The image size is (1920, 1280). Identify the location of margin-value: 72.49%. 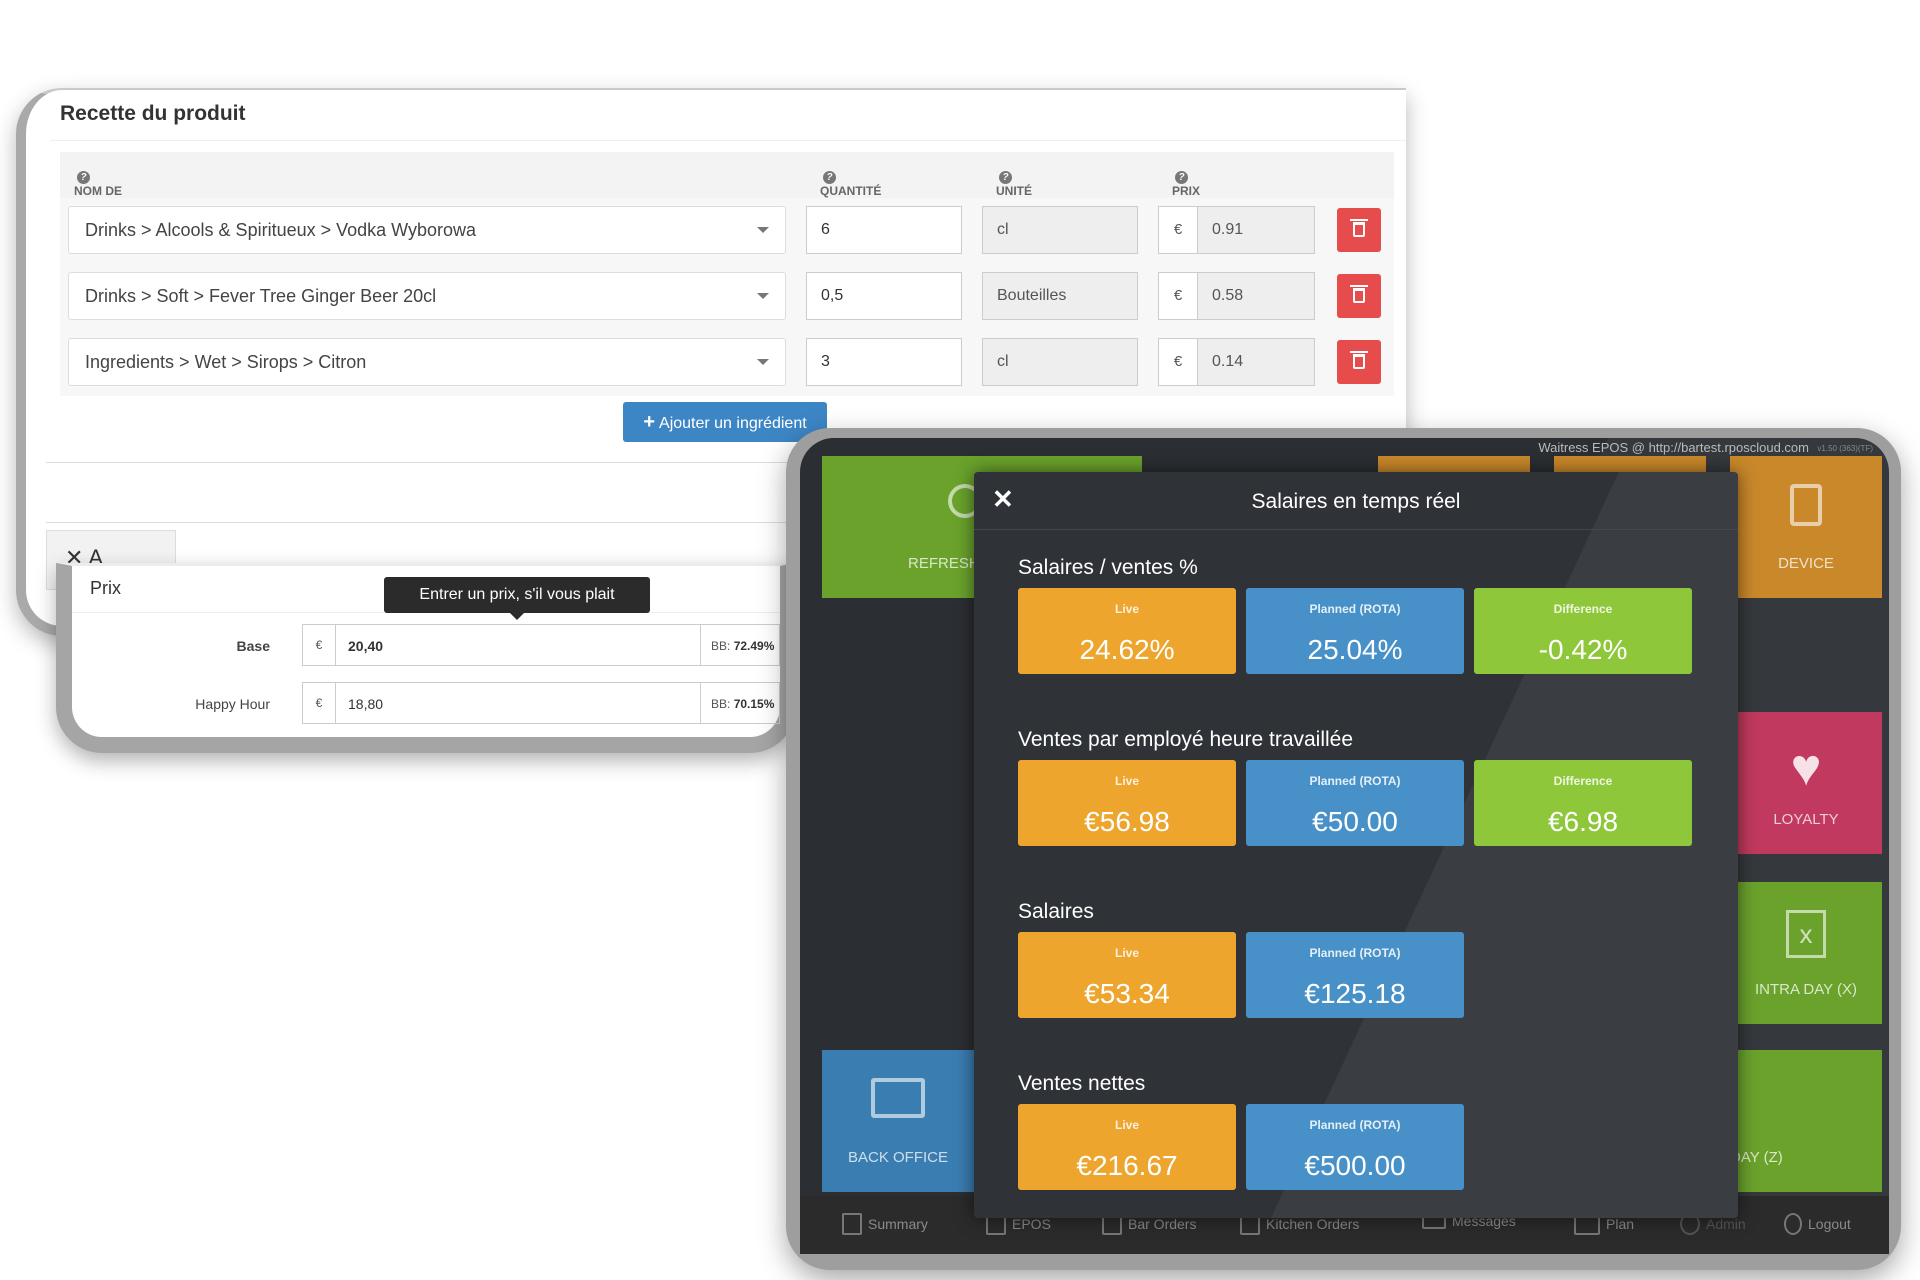
(754, 646).